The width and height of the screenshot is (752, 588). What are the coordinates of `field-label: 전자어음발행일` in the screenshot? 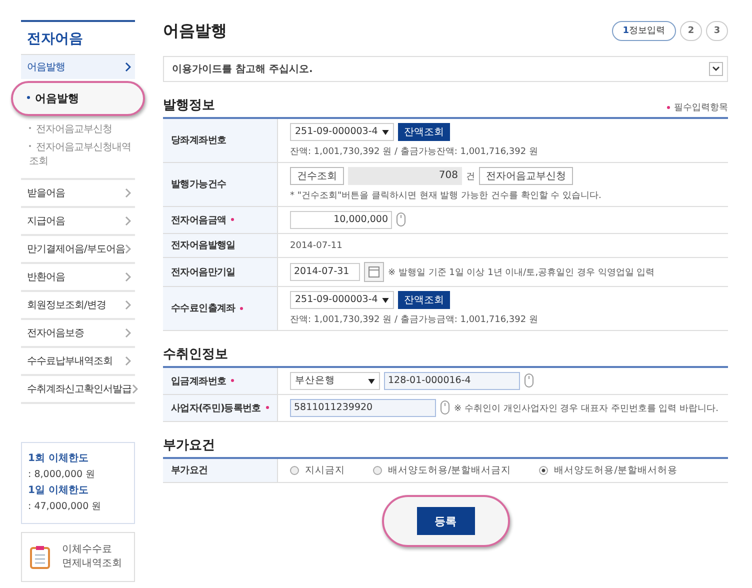 It's located at (203, 245).